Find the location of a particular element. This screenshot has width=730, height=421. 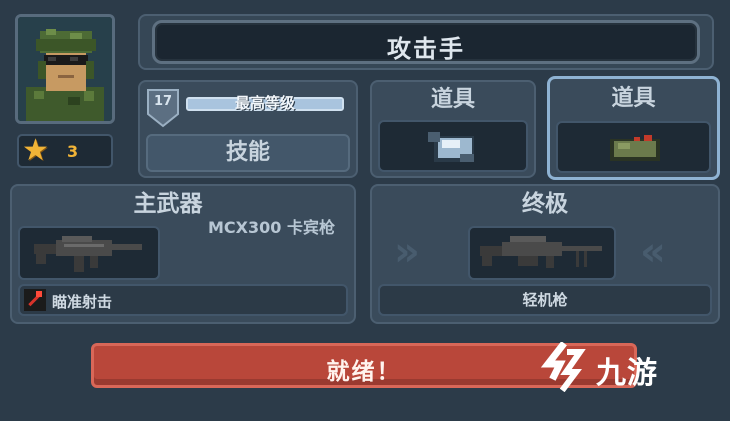

item-slot-2: 道具 is located at coordinates (633, 128).